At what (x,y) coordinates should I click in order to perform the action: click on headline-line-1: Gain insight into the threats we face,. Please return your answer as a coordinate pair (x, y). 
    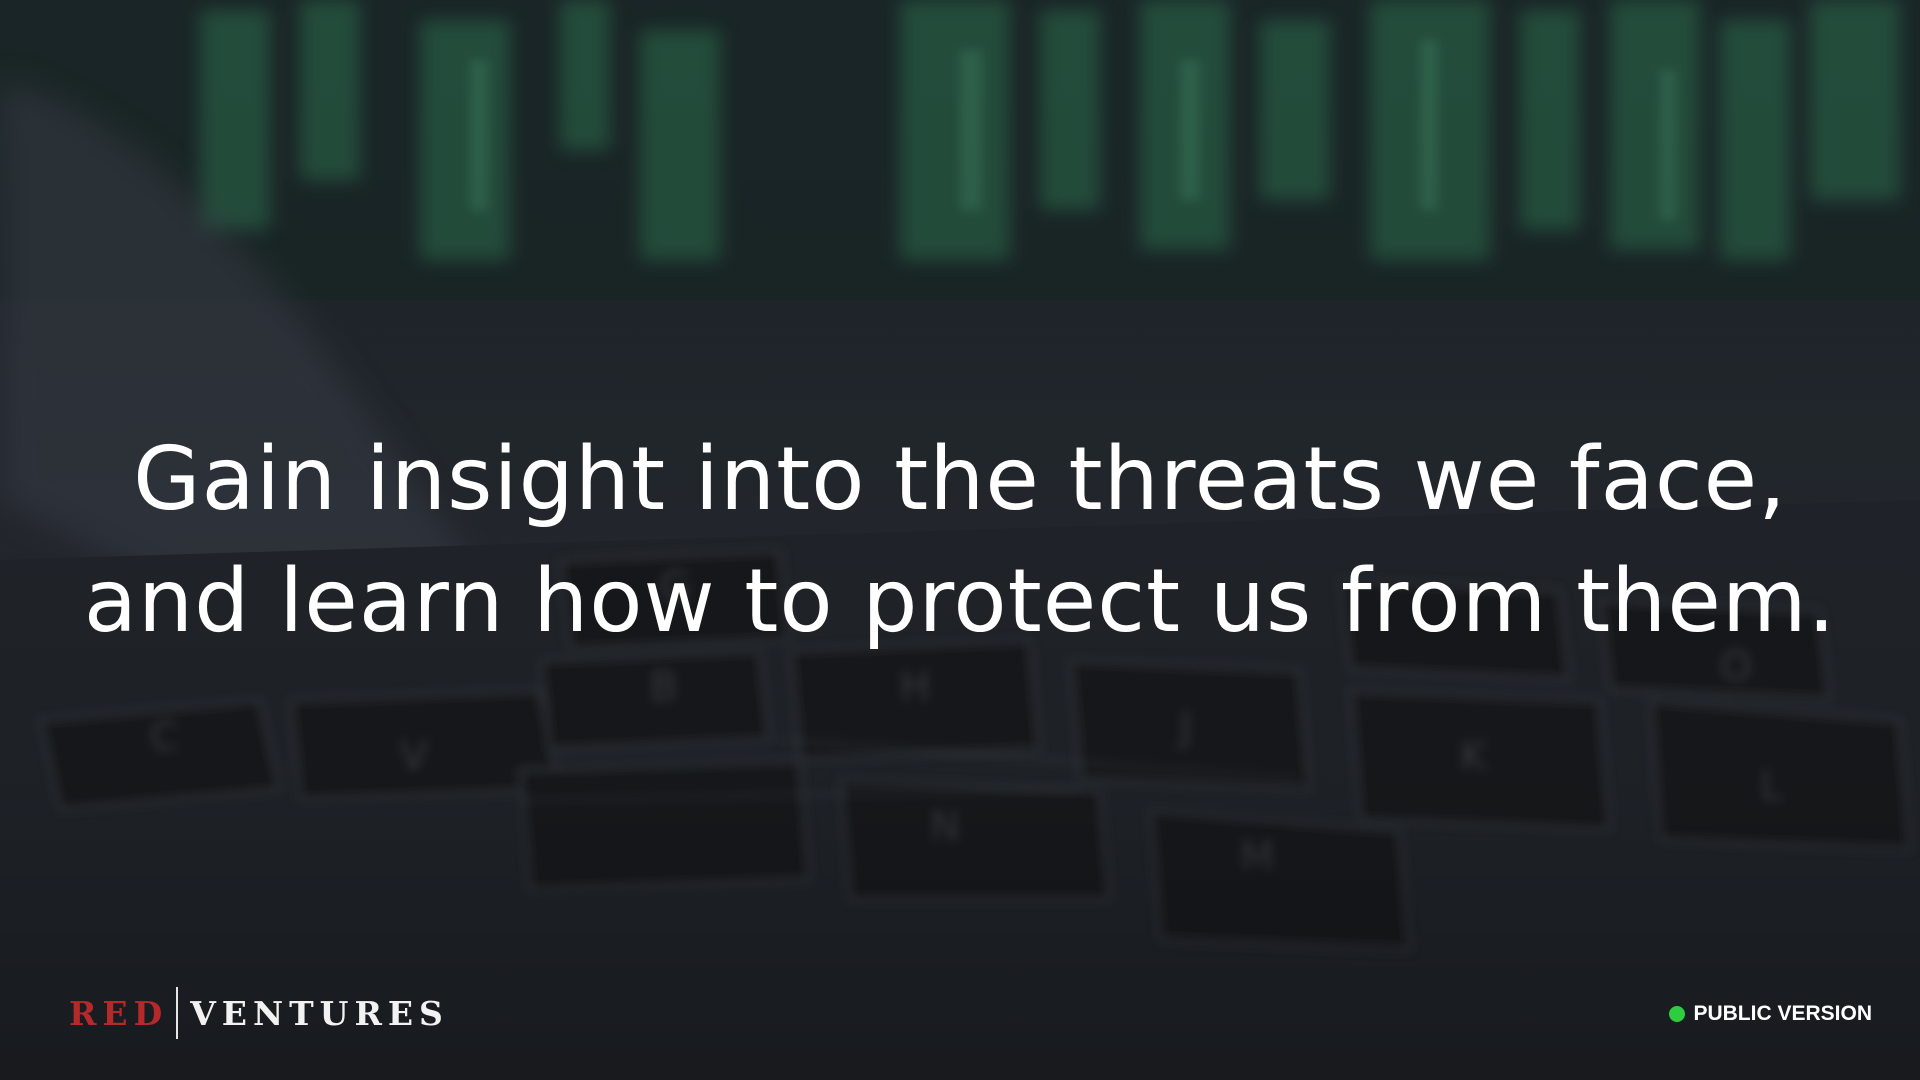
    Looking at the image, I should click on (960, 479).